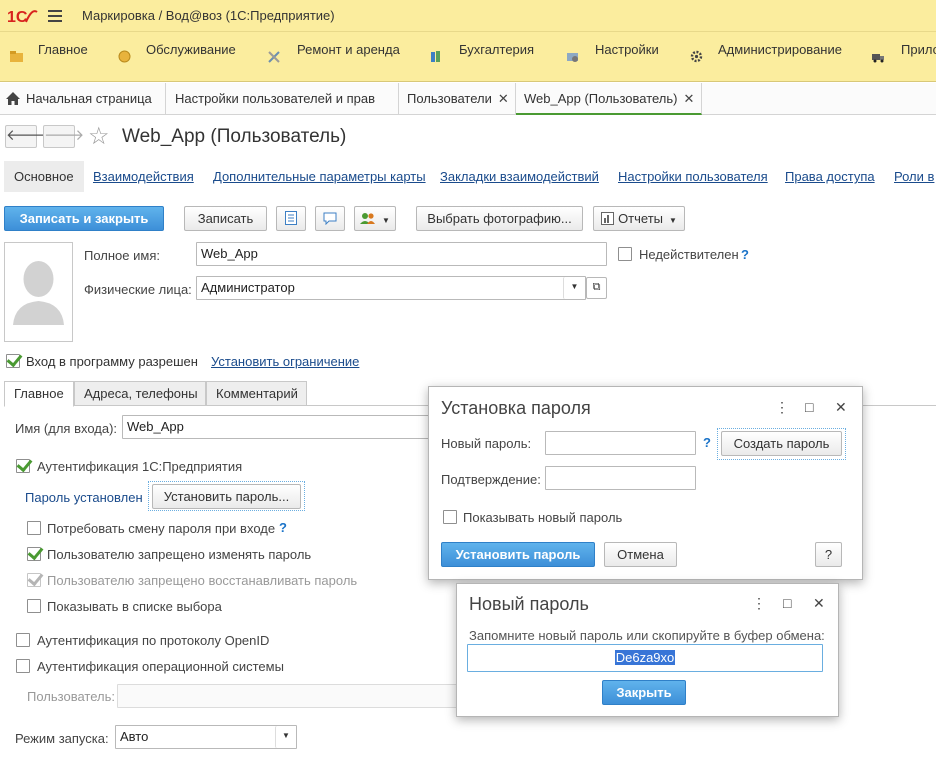 This screenshot has width=936, height=767. Describe the element at coordinates (206, 737) in the screenshot. I see `launch-mode-select: Авто` at that location.